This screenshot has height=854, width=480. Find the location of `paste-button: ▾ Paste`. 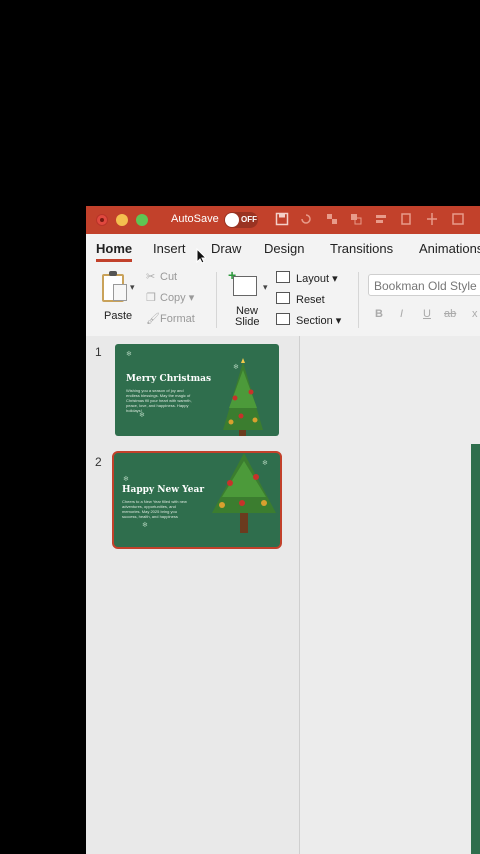

paste-button: ▾ Paste is located at coordinates (119, 300).